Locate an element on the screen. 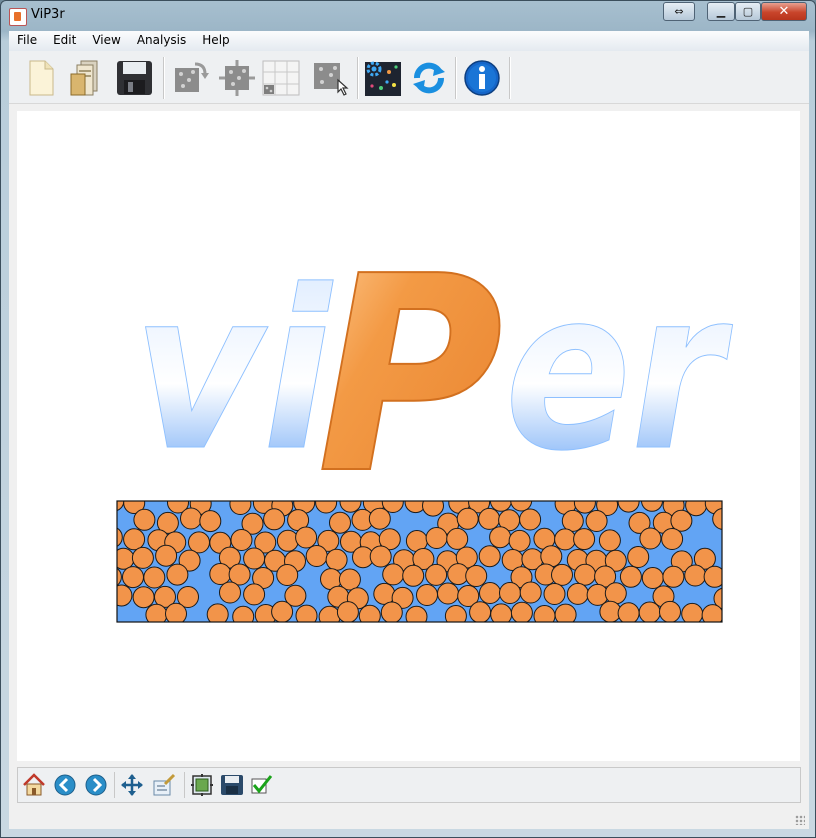  apply-check-button is located at coordinates (262, 785).